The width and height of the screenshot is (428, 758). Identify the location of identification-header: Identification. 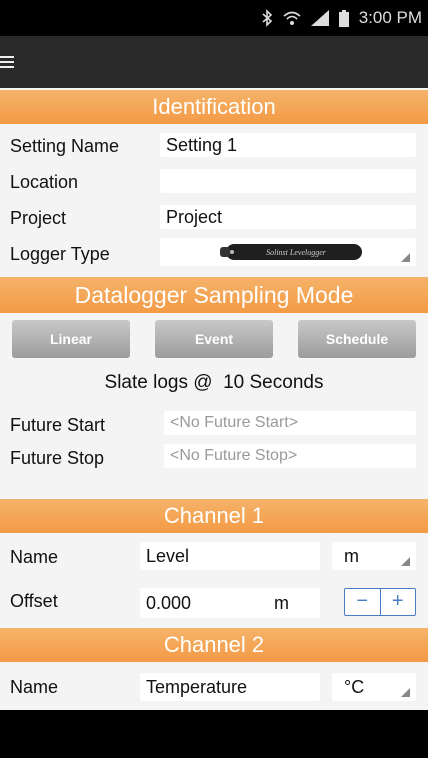
(214, 107).